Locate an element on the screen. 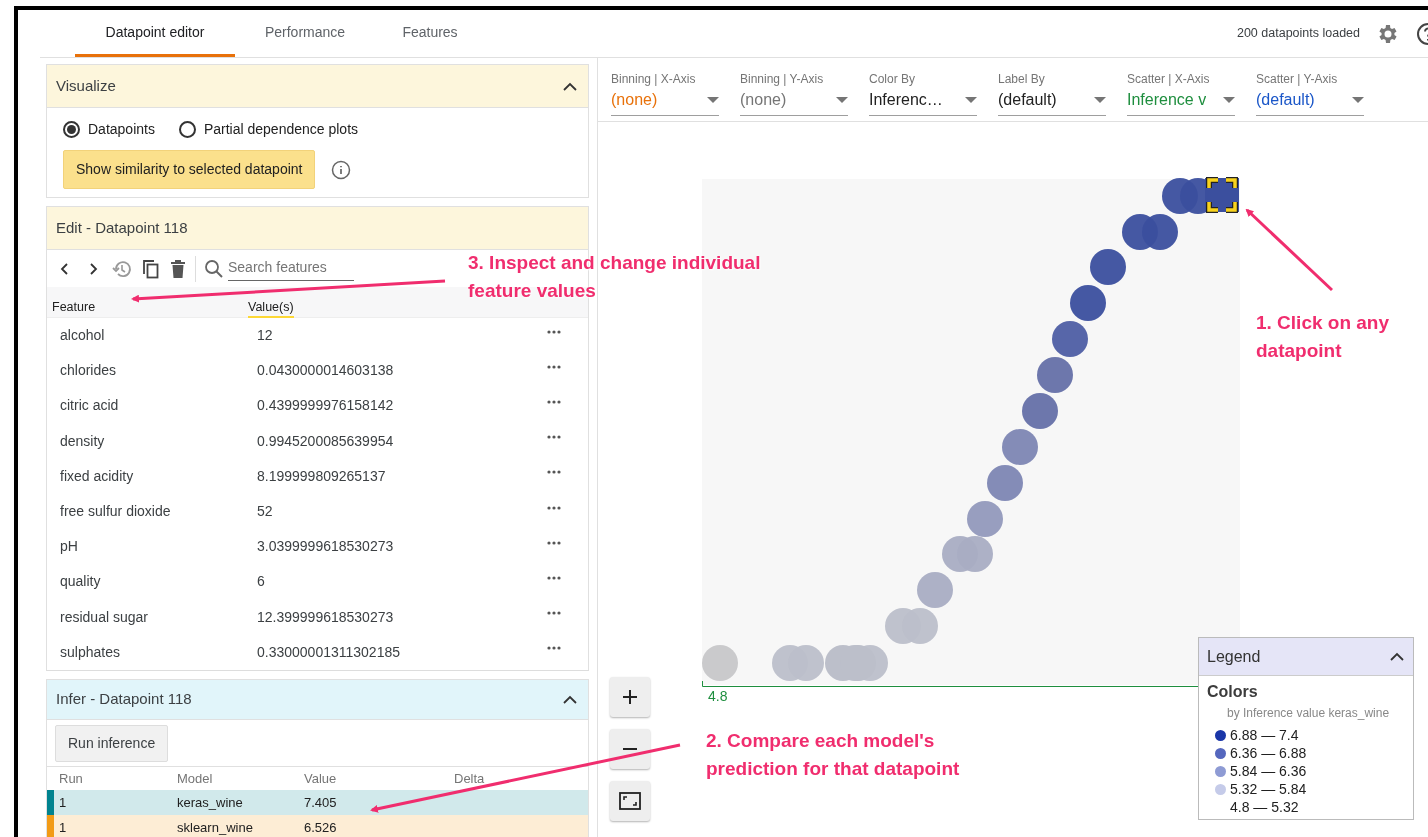  feature-value: 52 is located at coordinates (265, 512).